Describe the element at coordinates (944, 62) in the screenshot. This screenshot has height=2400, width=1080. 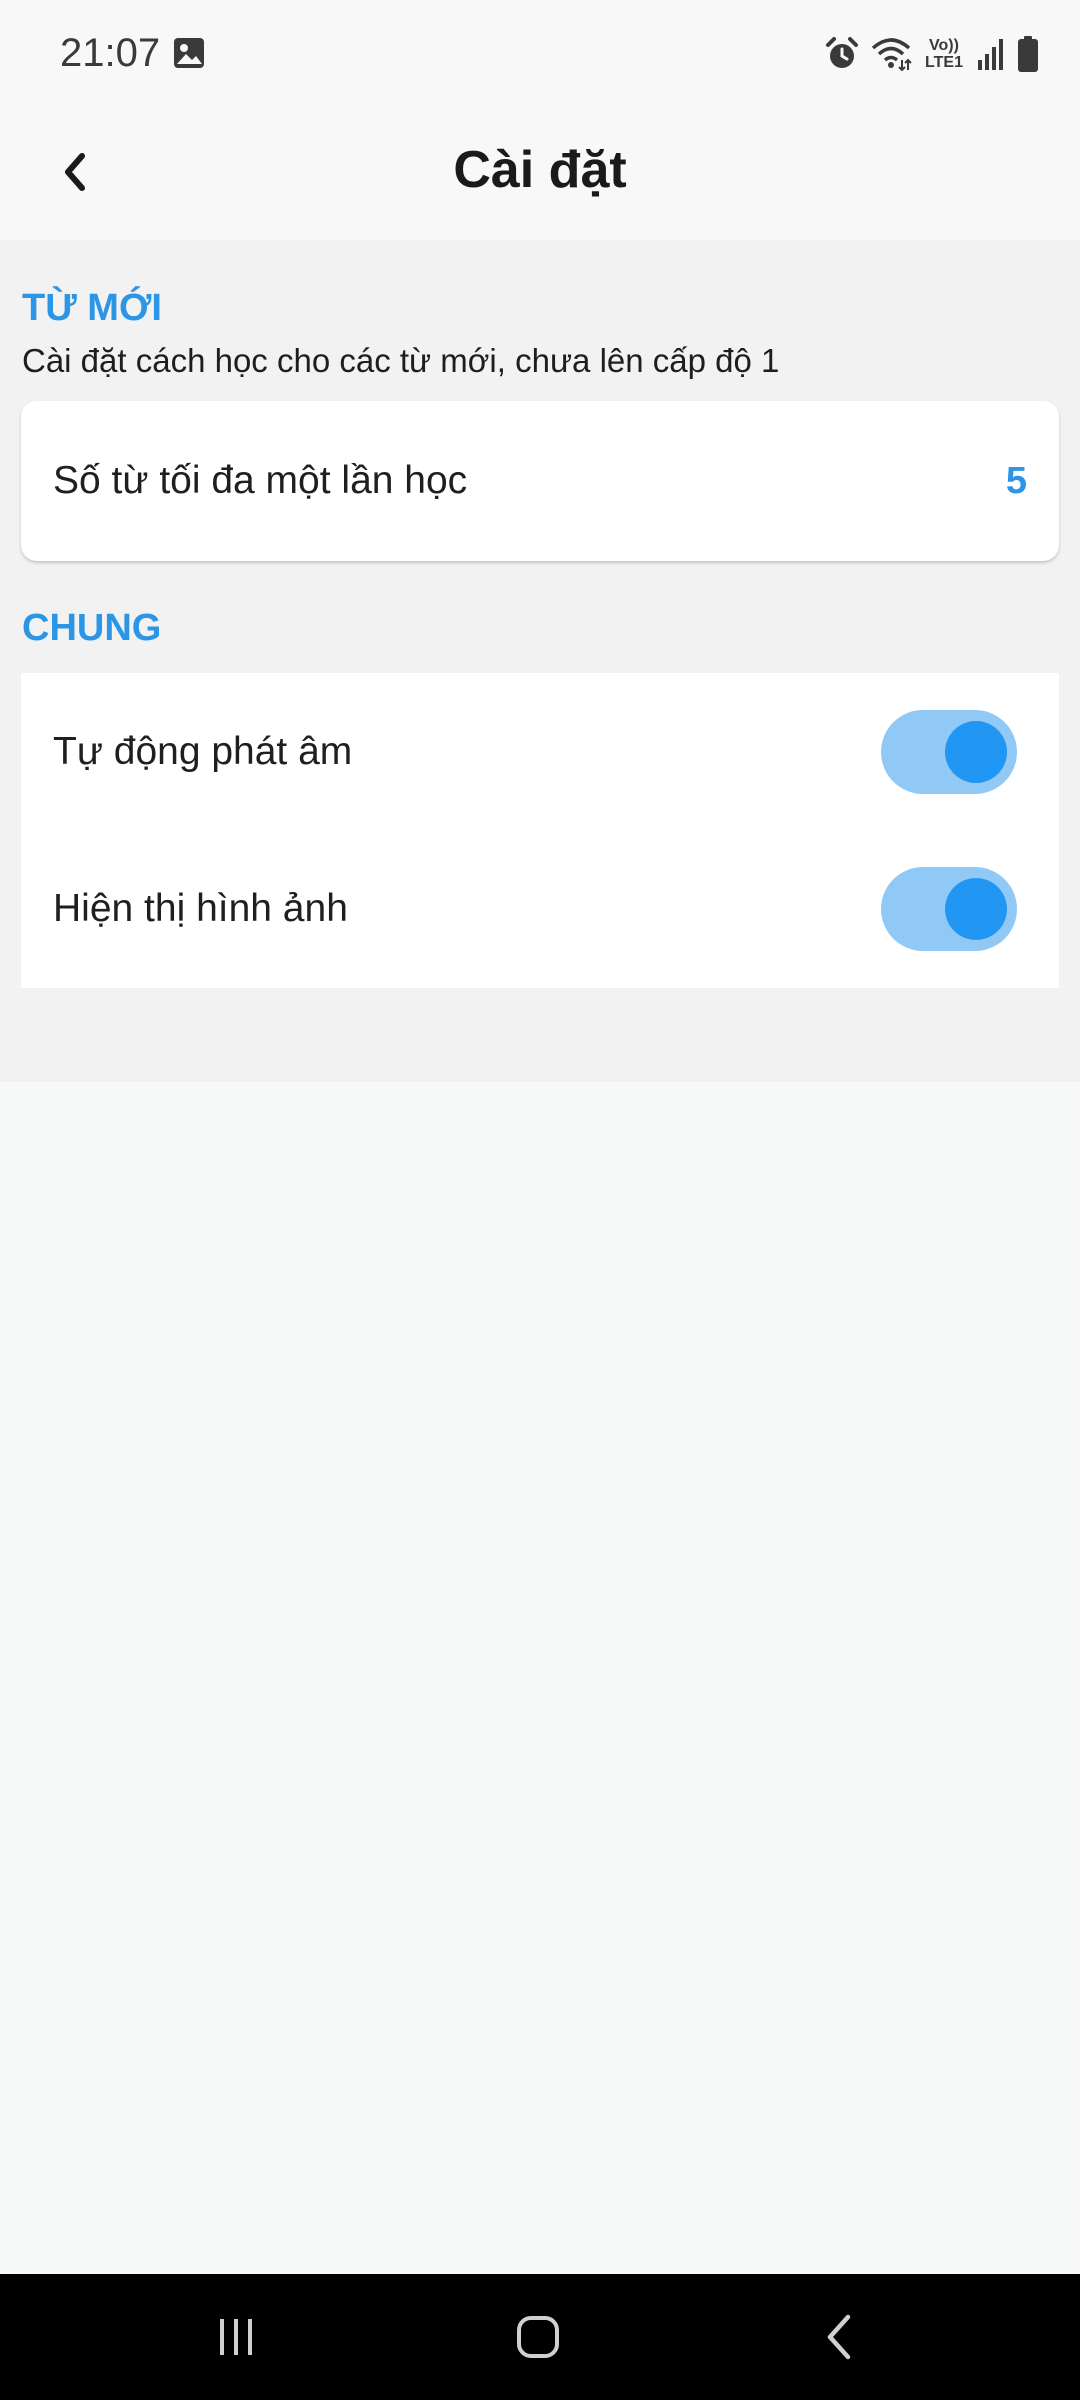
I see `volte-bottom-label: LTE1` at that location.